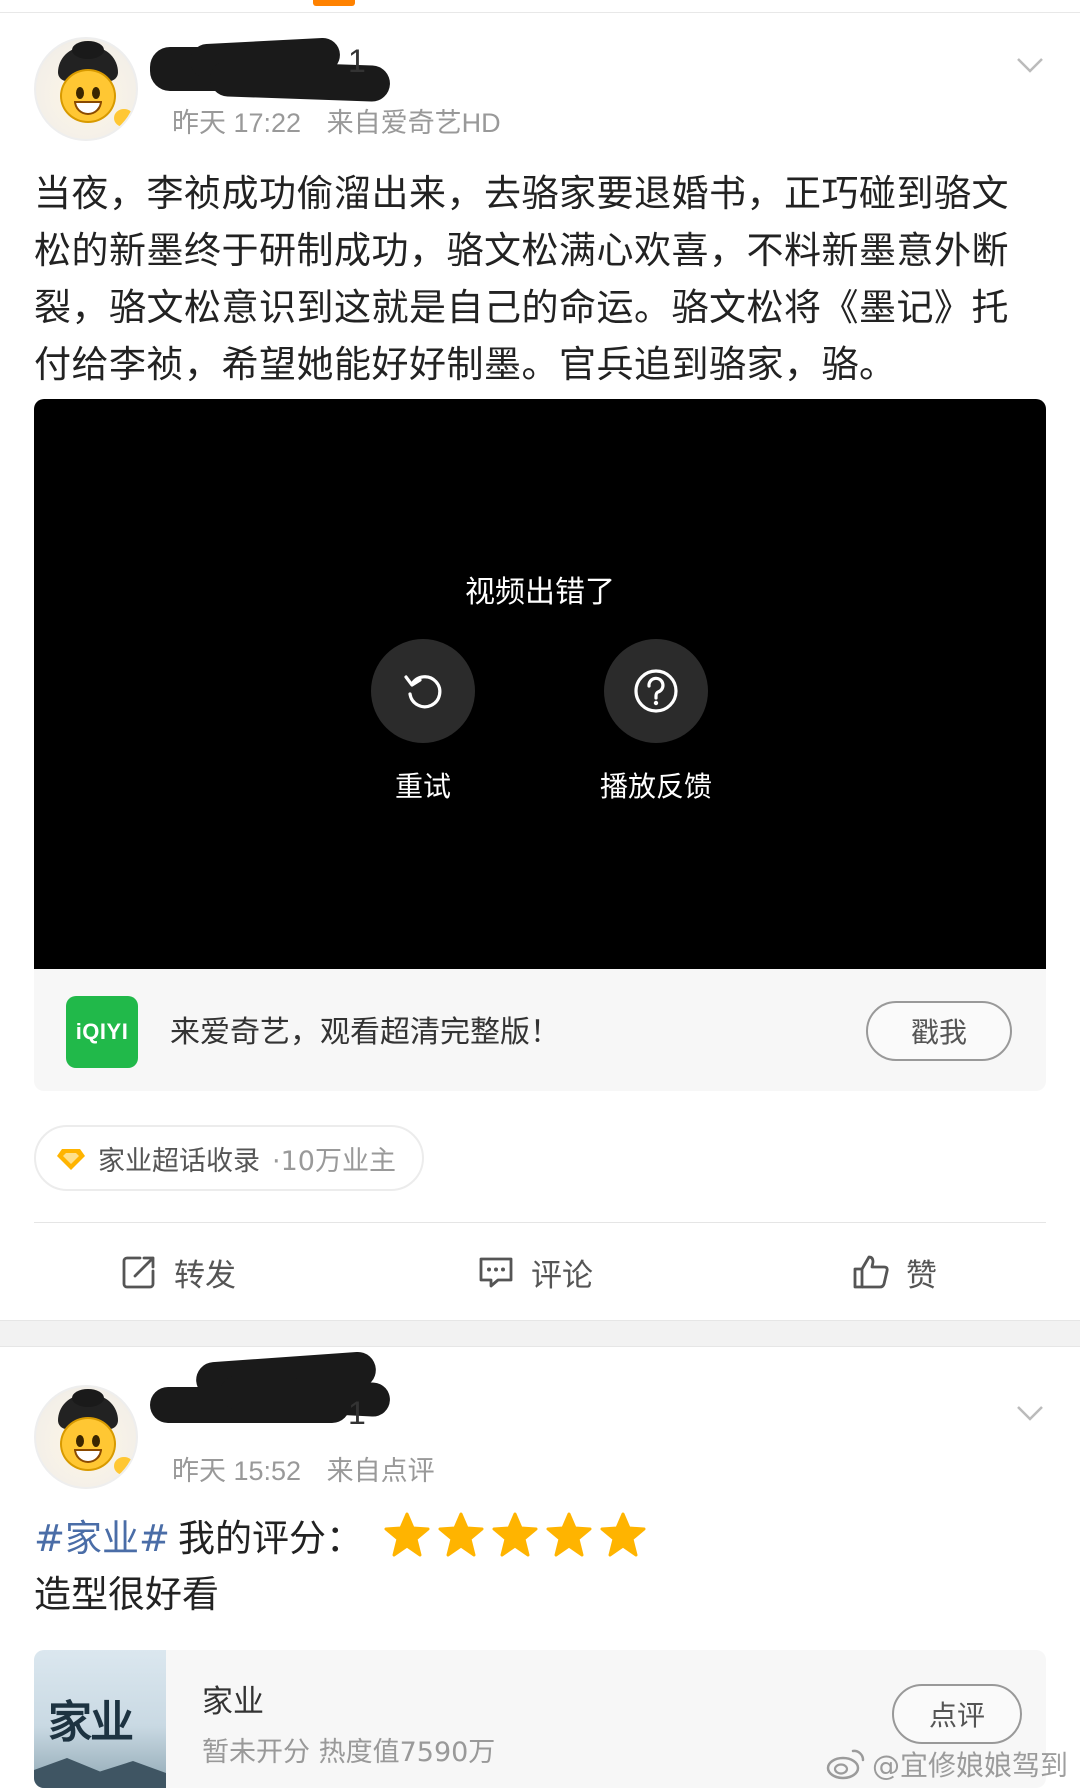 The height and width of the screenshot is (1788, 1080). Describe the element at coordinates (496, 1272) in the screenshot. I see `comment-icon` at that location.